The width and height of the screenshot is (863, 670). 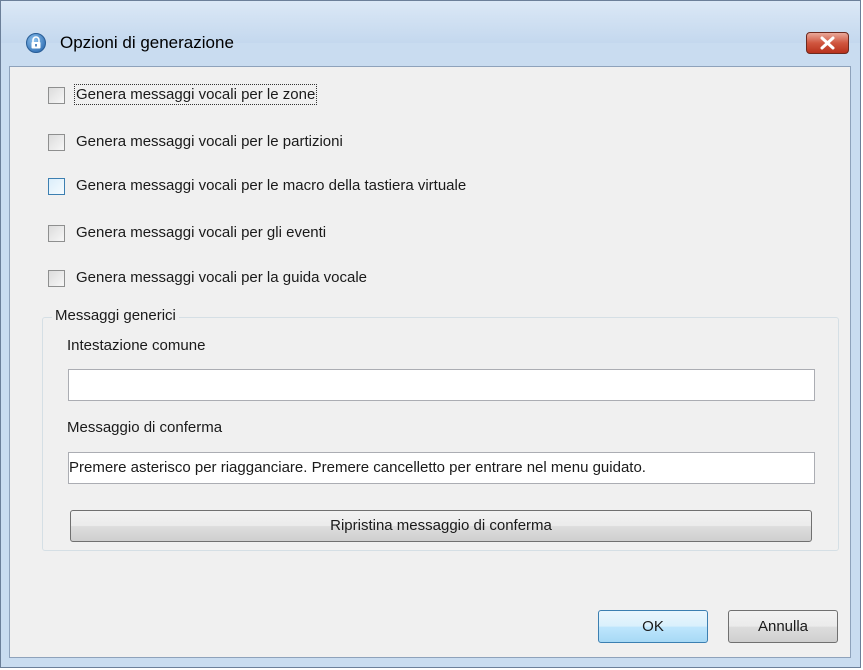 What do you see at coordinates (209, 141) in the screenshot?
I see `checkbox-partitions-label: Genera messaggi vocali per le partizioni` at bounding box center [209, 141].